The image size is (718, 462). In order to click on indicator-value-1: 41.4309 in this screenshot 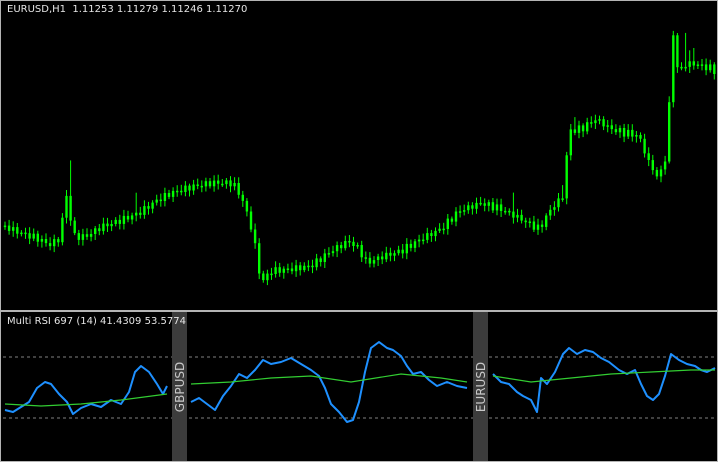, I will do `click(121, 321)`.